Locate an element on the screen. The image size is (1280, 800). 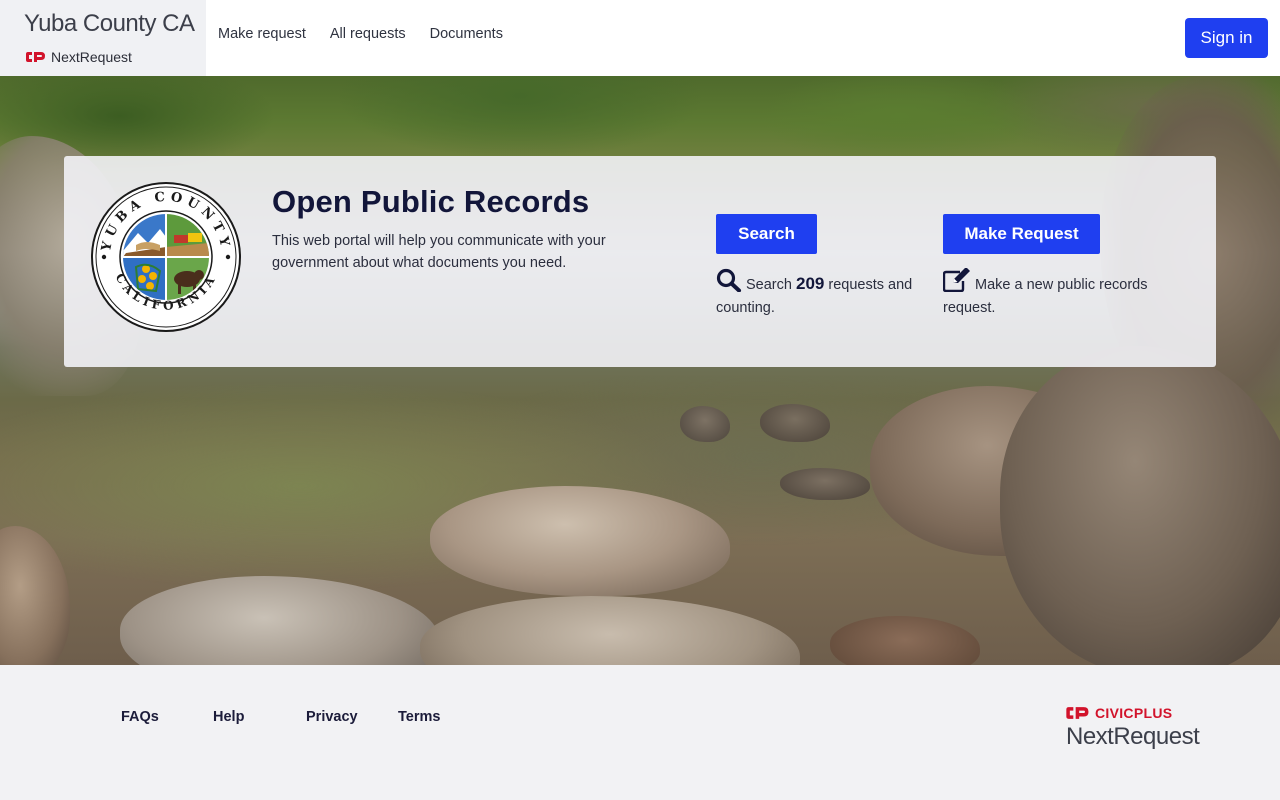
search-icon is located at coordinates (728, 280).